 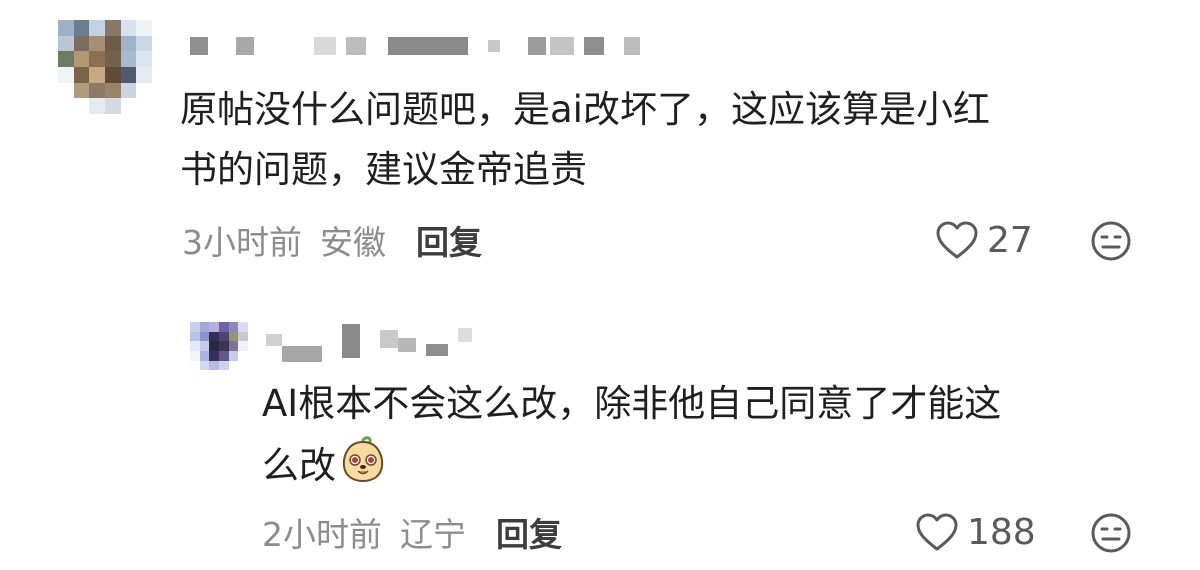 I want to click on like-count: 27, so click(x=1010, y=240).